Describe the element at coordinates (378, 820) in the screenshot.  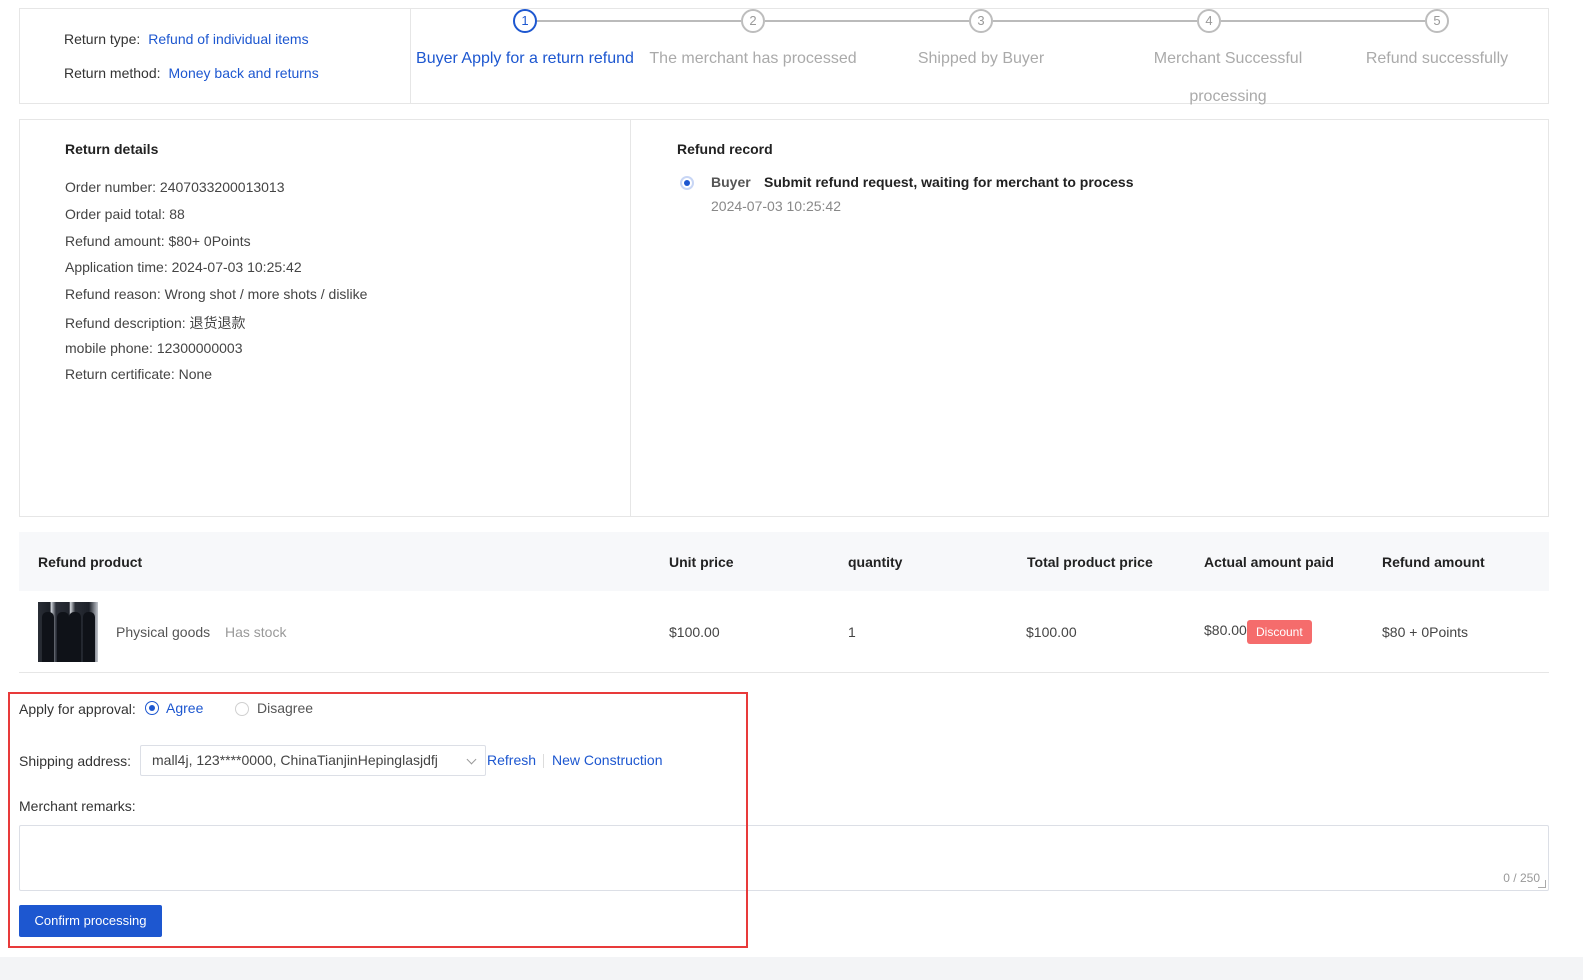
I see `highlight-frame` at that location.